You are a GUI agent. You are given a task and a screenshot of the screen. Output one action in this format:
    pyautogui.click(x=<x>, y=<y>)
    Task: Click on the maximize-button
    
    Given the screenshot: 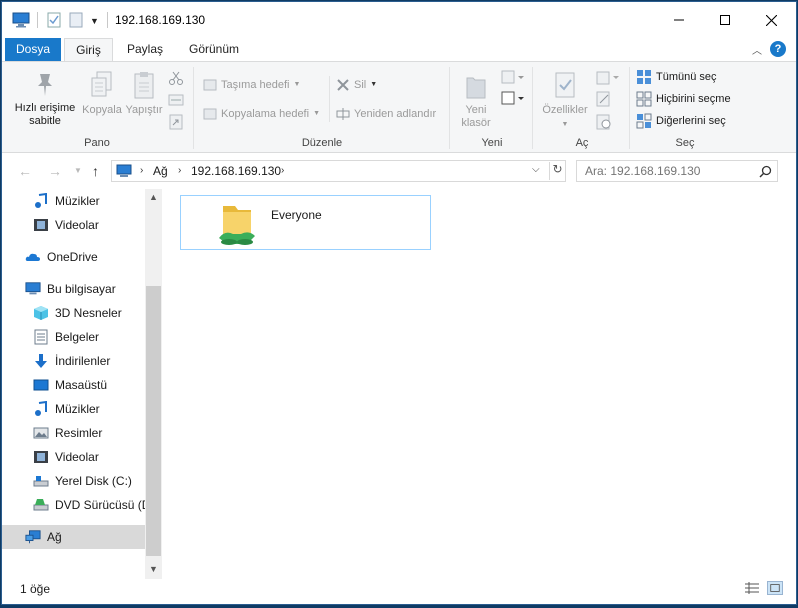 What is the action you would take?
    pyautogui.click(x=725, y=20)
    